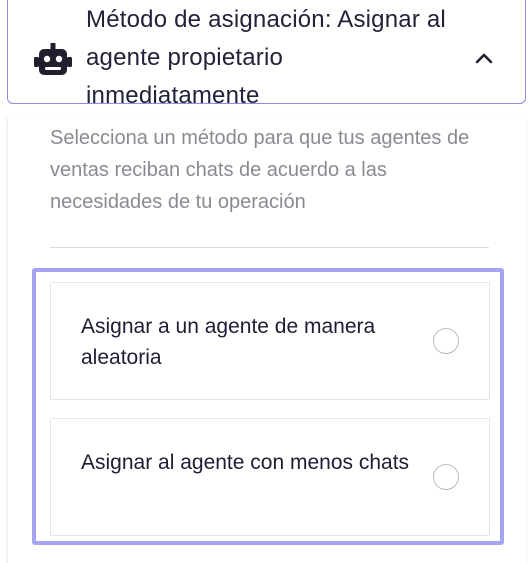 The width and height of the screenshot is (528, 563). Describe the element at coordinates (269, 247) in the screenshot. I see `divider` at that location.